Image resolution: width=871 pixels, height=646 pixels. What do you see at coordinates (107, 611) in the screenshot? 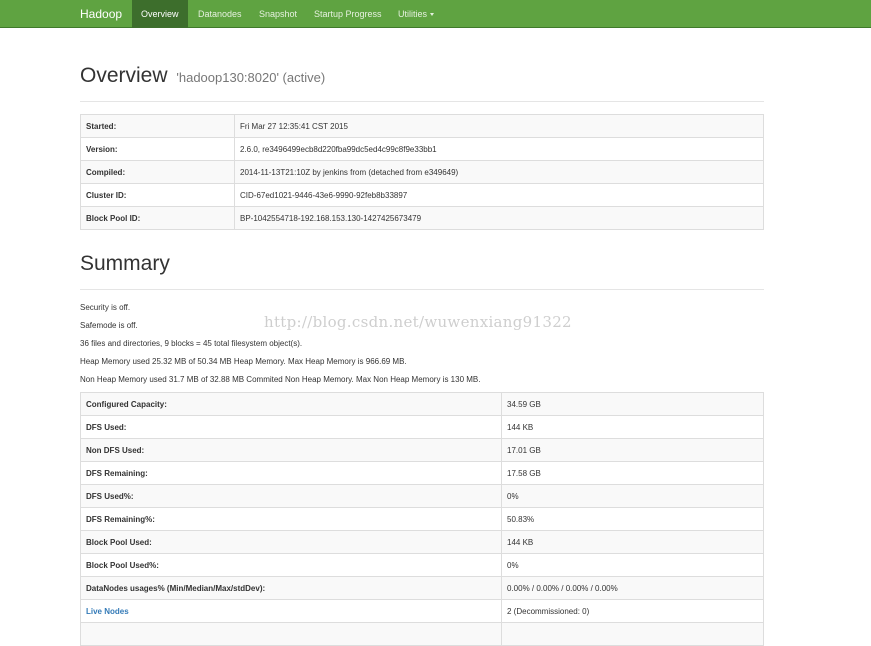
I see `live-nodes-link: Live Nodes` at bounding box center [107, 611].